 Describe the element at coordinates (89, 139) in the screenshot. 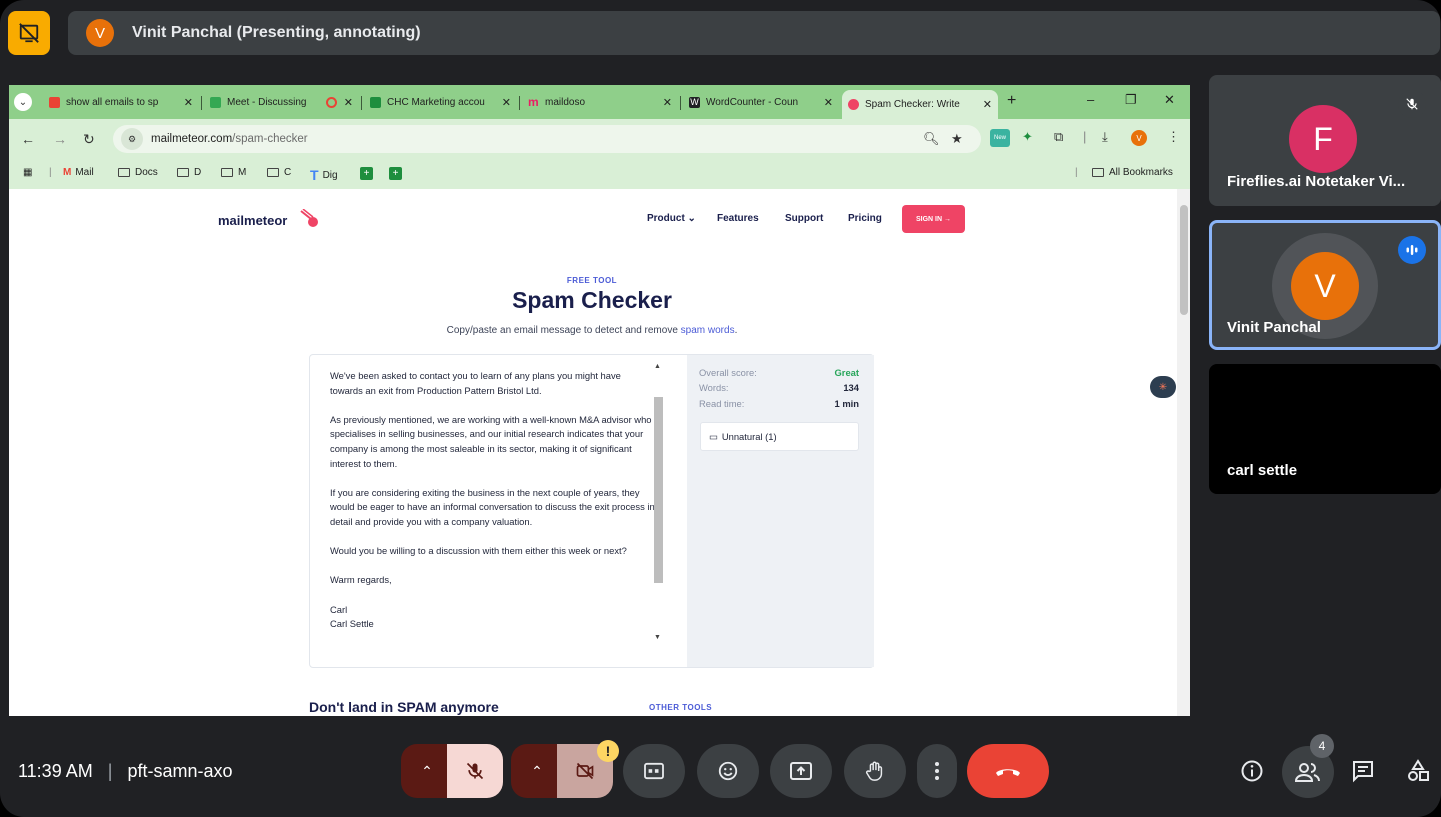

I see `reload-icon: ↻` at that location.